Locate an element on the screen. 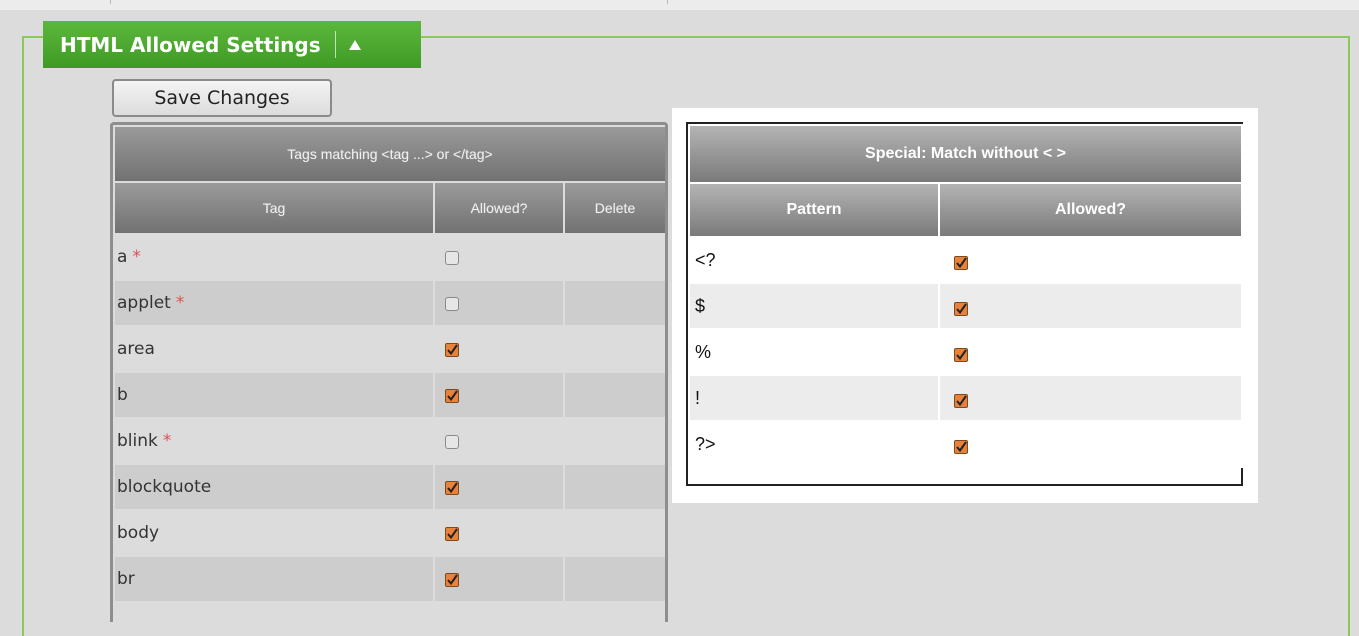 The width and height of the screenshot is (1359, 636). column-header-allowed: Allowed? is located at coordinates (499, 208).